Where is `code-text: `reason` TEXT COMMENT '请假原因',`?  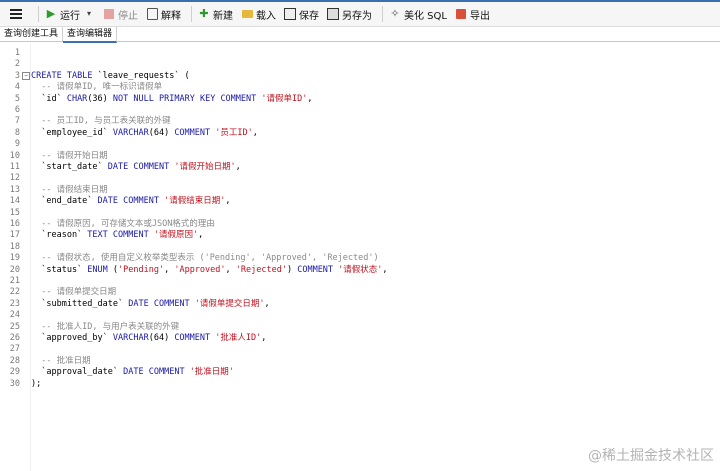 code-text: `reason` TEXT COMMENT '请假原因', is located at coordinates (117, 235).